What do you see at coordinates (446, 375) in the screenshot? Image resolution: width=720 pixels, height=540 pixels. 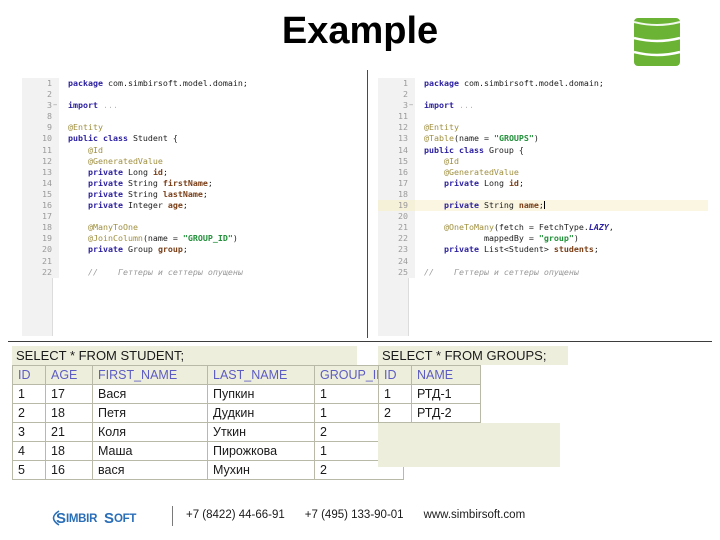 I see `column-header: NAME` at bounding box center [446, 375].